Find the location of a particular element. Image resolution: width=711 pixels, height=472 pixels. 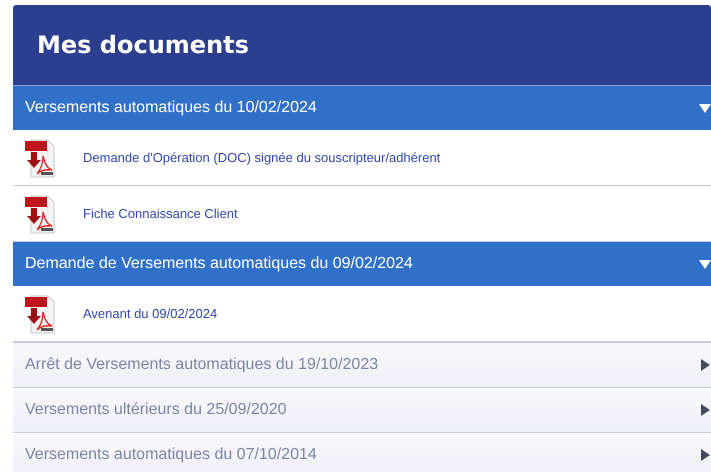

document-link: Avenant du 09/02/2024 is located at coordinates (150, 313).